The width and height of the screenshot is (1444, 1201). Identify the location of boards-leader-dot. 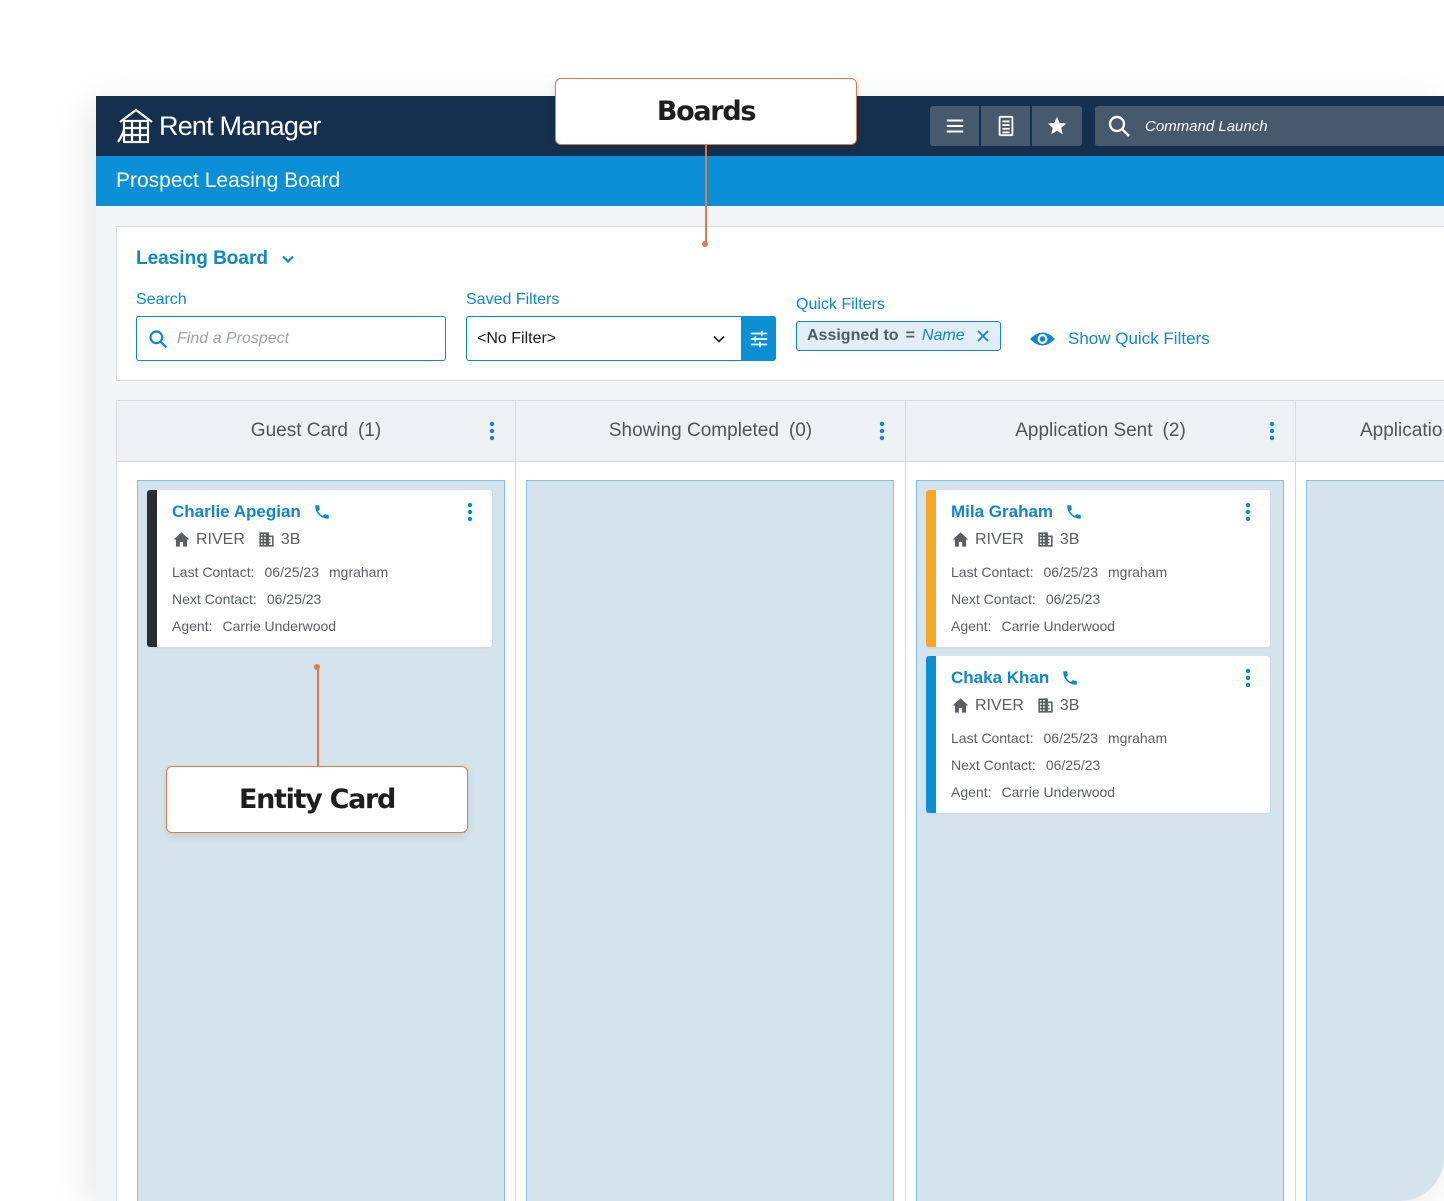
(705, 244).